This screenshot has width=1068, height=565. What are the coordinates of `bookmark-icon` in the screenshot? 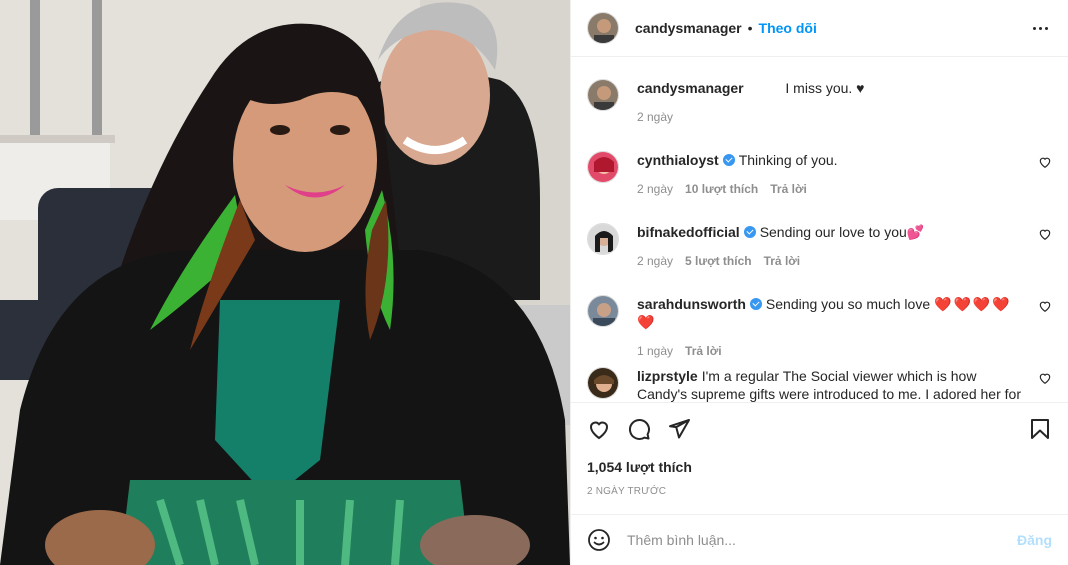 It's located at (1040, 429).